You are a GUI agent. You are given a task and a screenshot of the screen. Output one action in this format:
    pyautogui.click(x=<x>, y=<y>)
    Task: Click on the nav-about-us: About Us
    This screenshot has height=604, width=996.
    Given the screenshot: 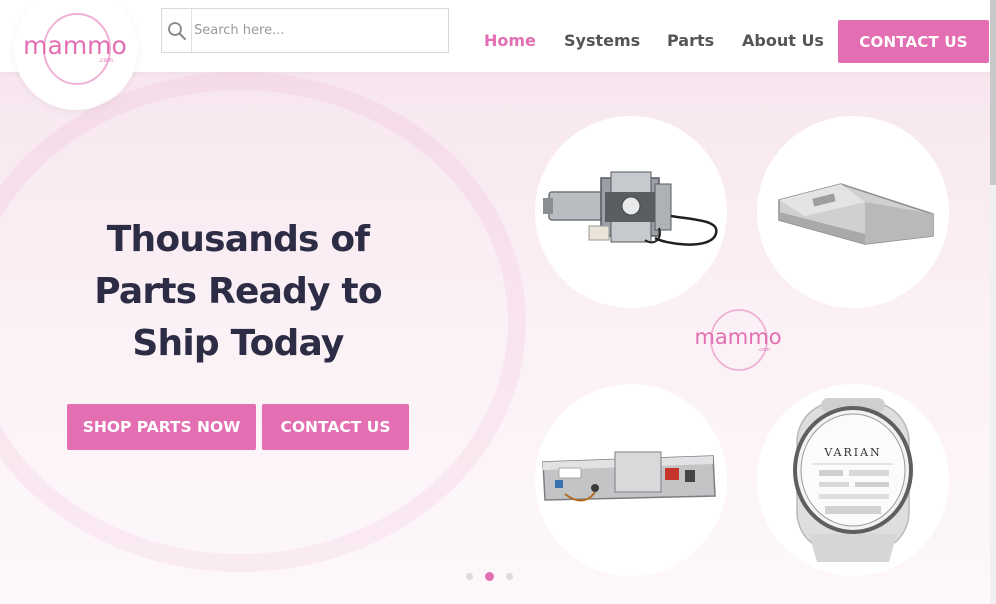 What is the action you would take?
    pyautogui.click(x=783, y=40)
    